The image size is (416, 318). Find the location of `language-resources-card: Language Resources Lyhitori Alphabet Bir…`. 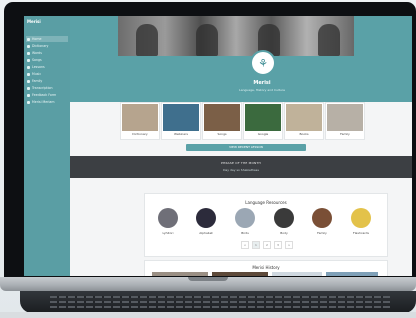

language-resources-card: Language Resources Lyhitori Alphabet Bir… is located at coordinates (266, 225).